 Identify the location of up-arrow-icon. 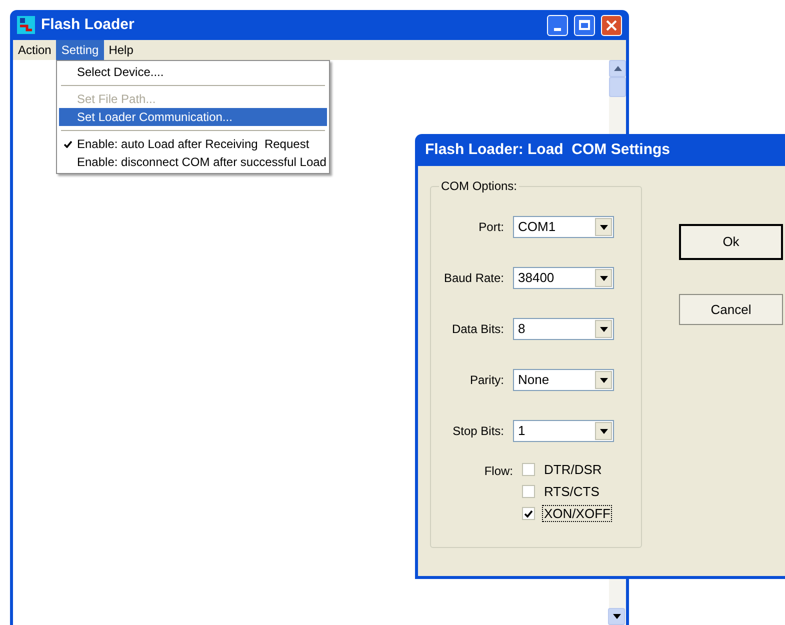
(618, 68).